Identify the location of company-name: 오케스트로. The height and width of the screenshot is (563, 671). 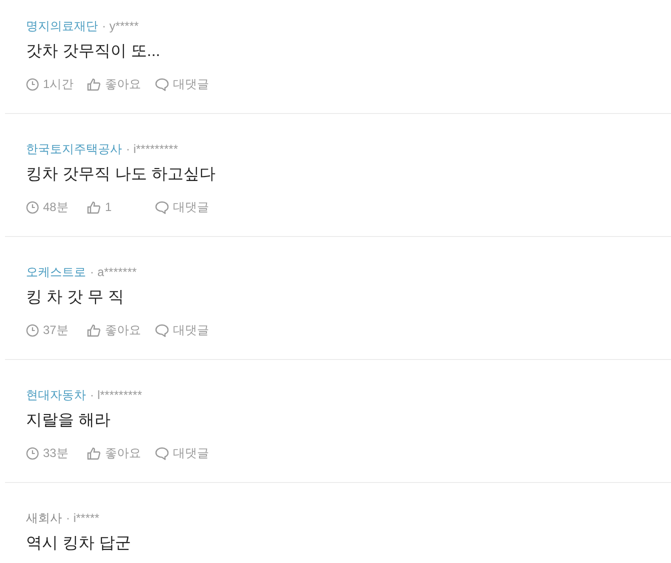
(56, 272).